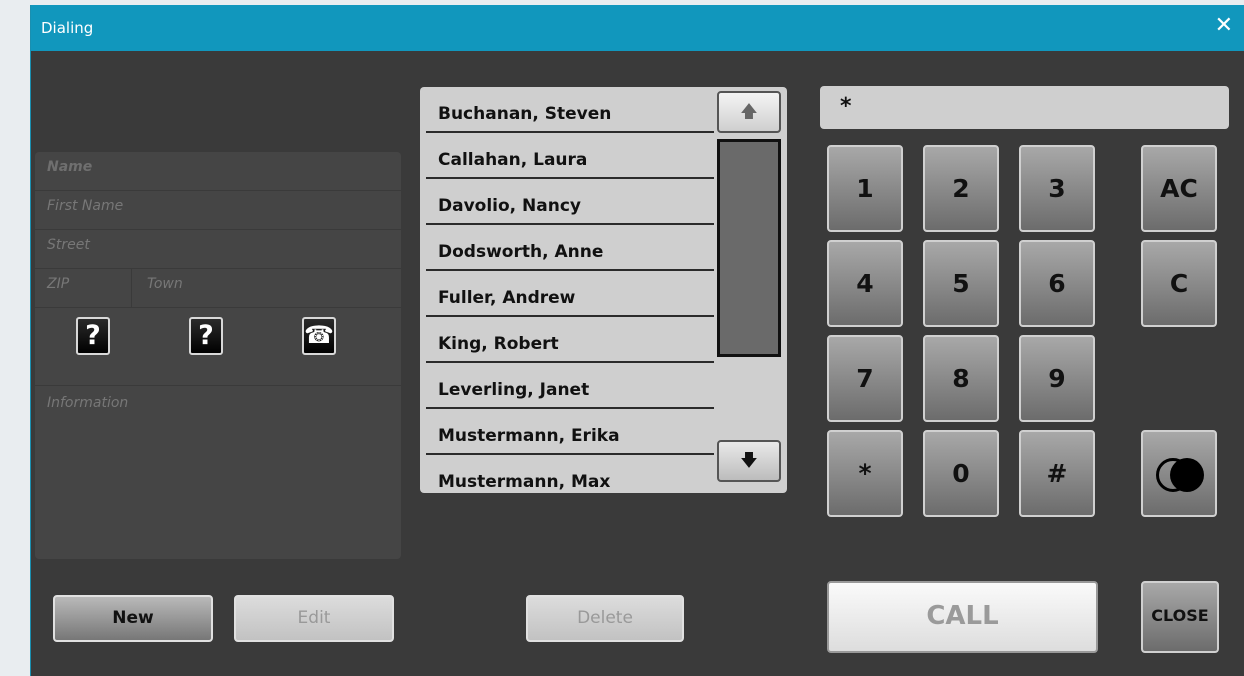 The image size is (1244, 676). I want to click on toggle-button, so click(1179, 473).